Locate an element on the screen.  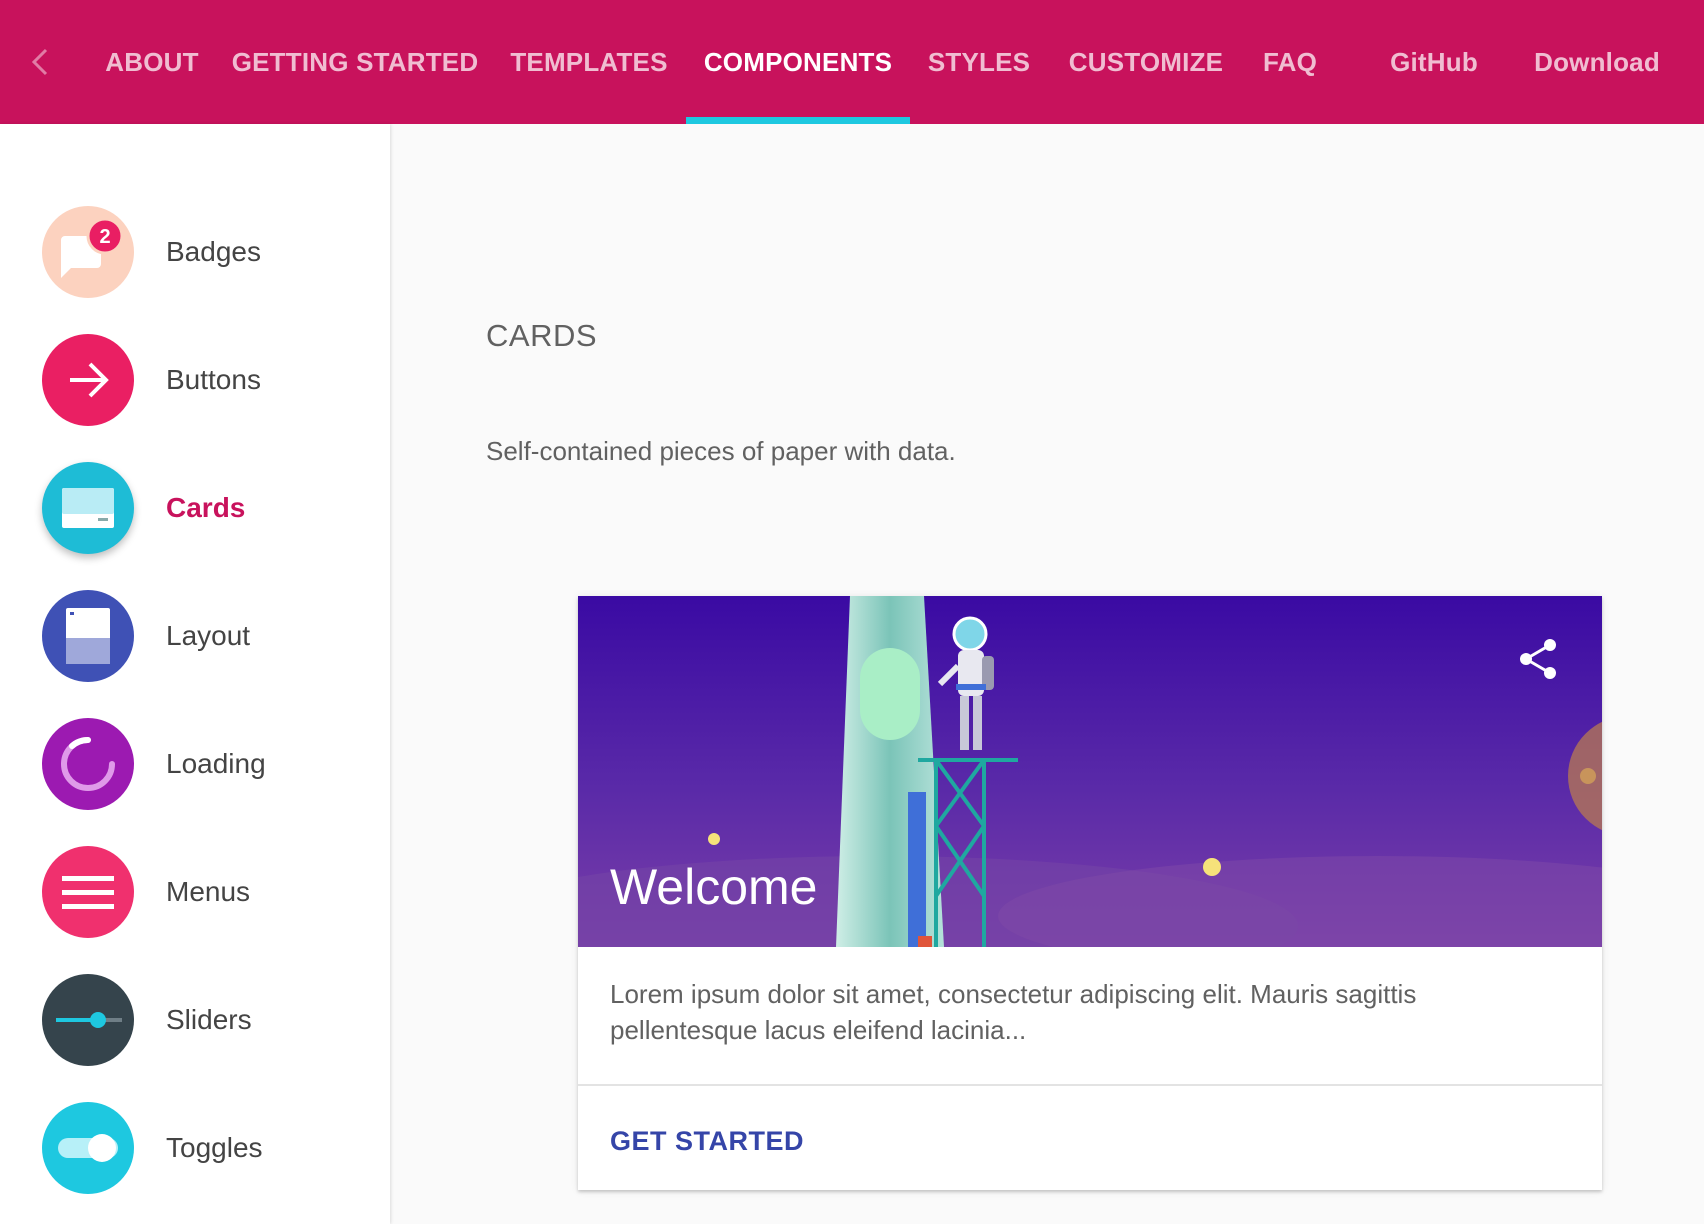
nav-tab-styles: STYLES is located at coordinates (979, 62).